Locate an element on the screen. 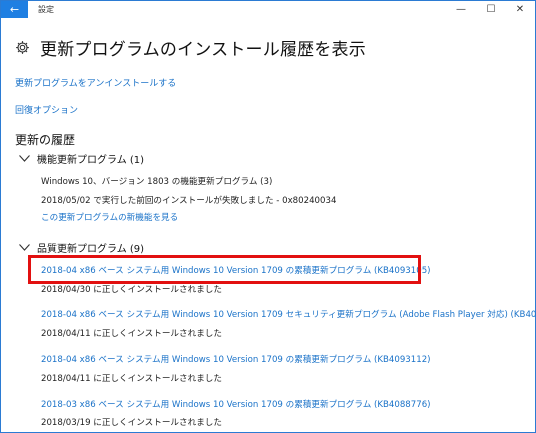 The image size is (536, 433). quality-updates-group: 品質更新プログラム (9) is located at coordinates (81, 247).